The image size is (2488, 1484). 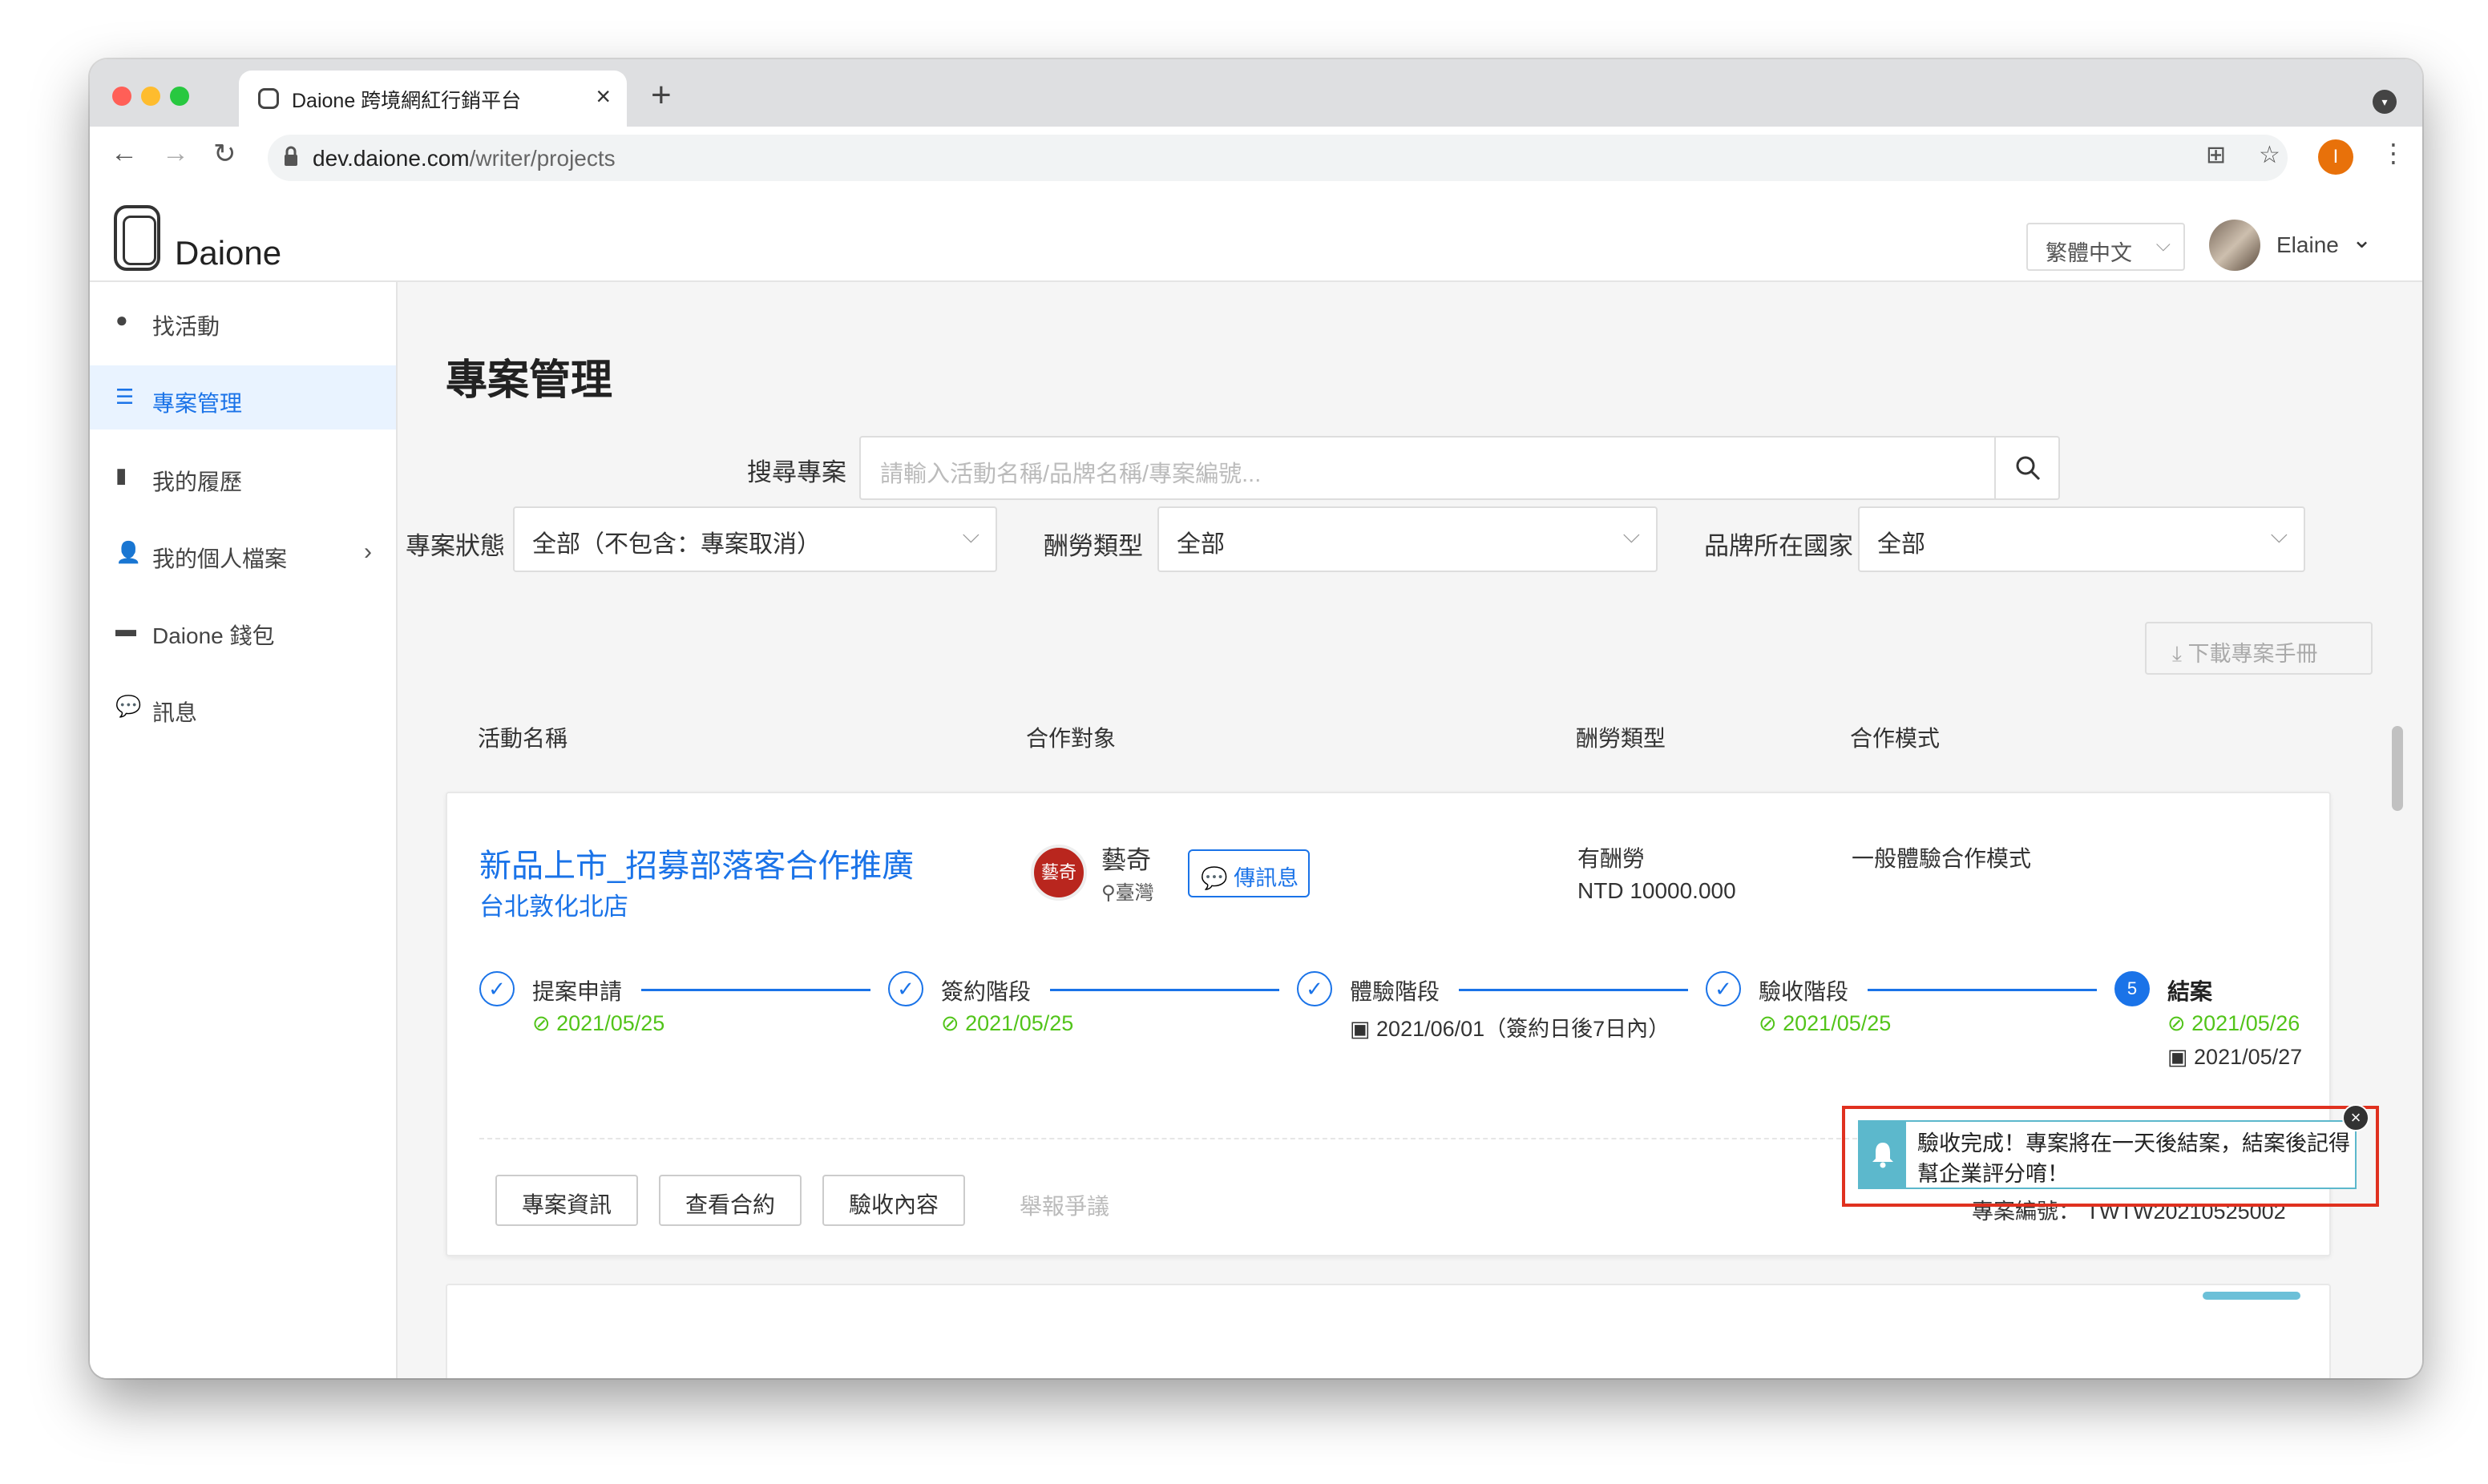 I want to click on send-message-button: 💬 傳訊息, so click(x=1249, y=873).